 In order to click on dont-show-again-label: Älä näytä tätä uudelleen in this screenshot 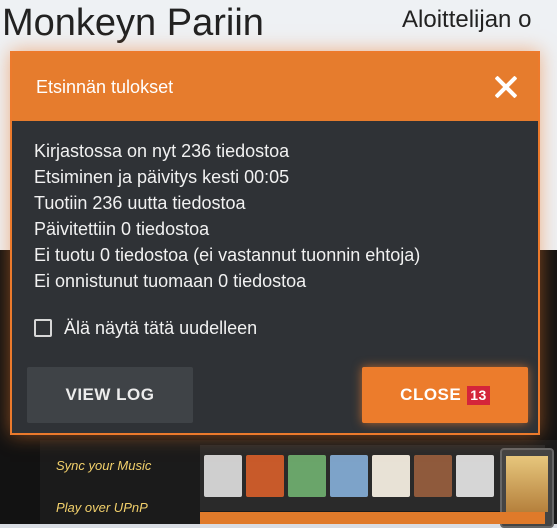, I will do `click(161, 327)`.